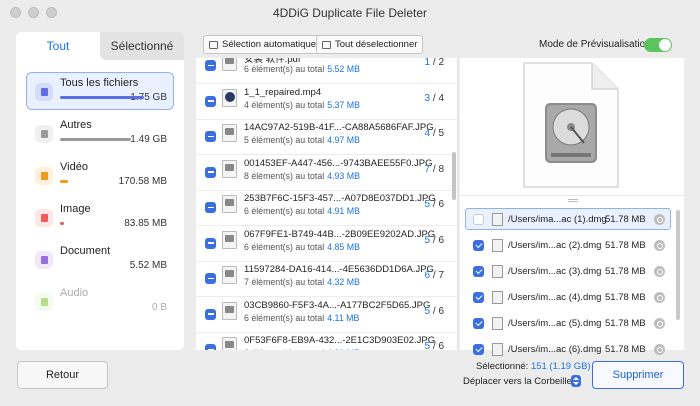 This screenshot has height=406, width=700. I want to click on duplicate-file-row: /Users/im...ac (2).dmg 51.78 MB, so click(568, 245).